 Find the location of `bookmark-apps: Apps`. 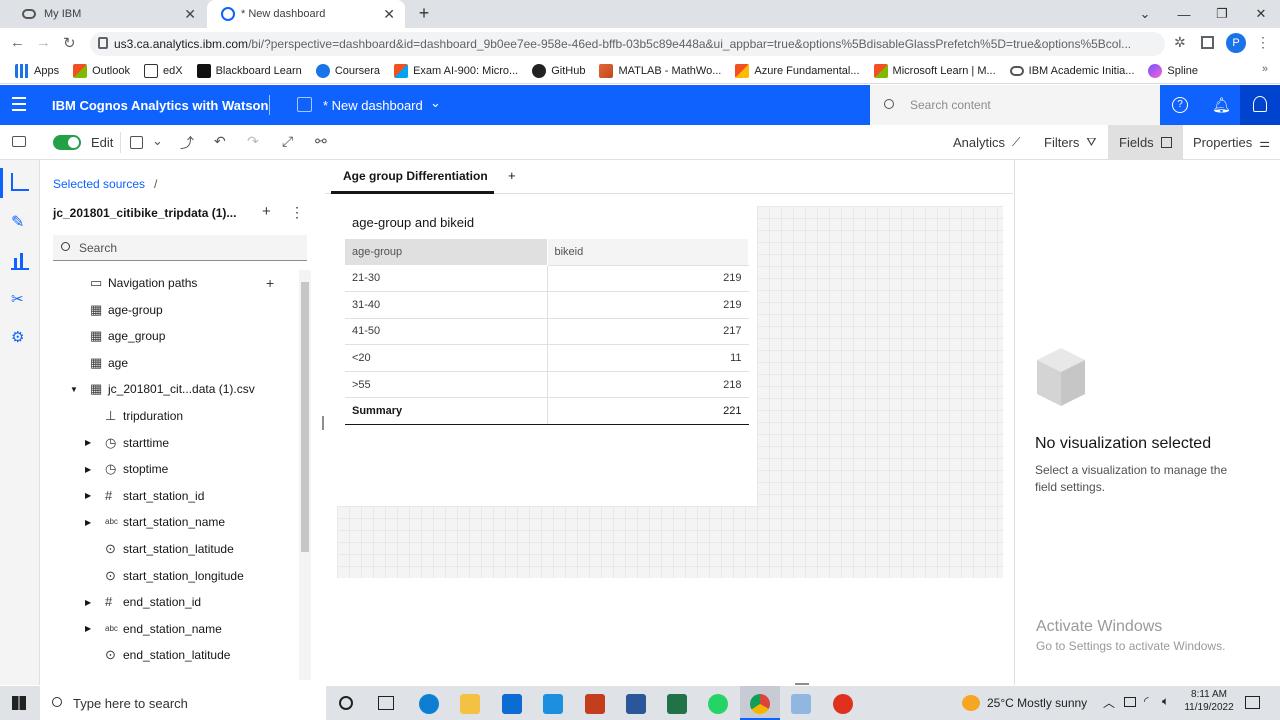

bookmark-apps: Apps is located at coordinates (37, 70).